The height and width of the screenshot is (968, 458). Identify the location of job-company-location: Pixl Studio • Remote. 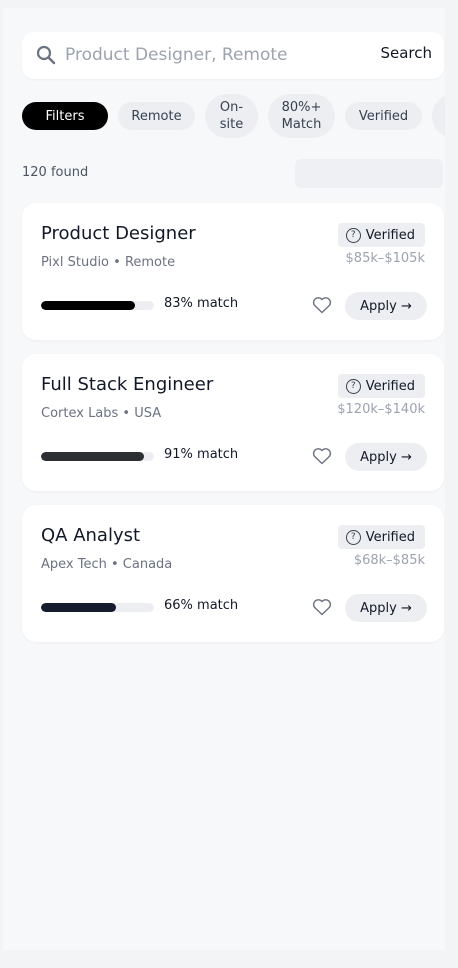
(108, 262).